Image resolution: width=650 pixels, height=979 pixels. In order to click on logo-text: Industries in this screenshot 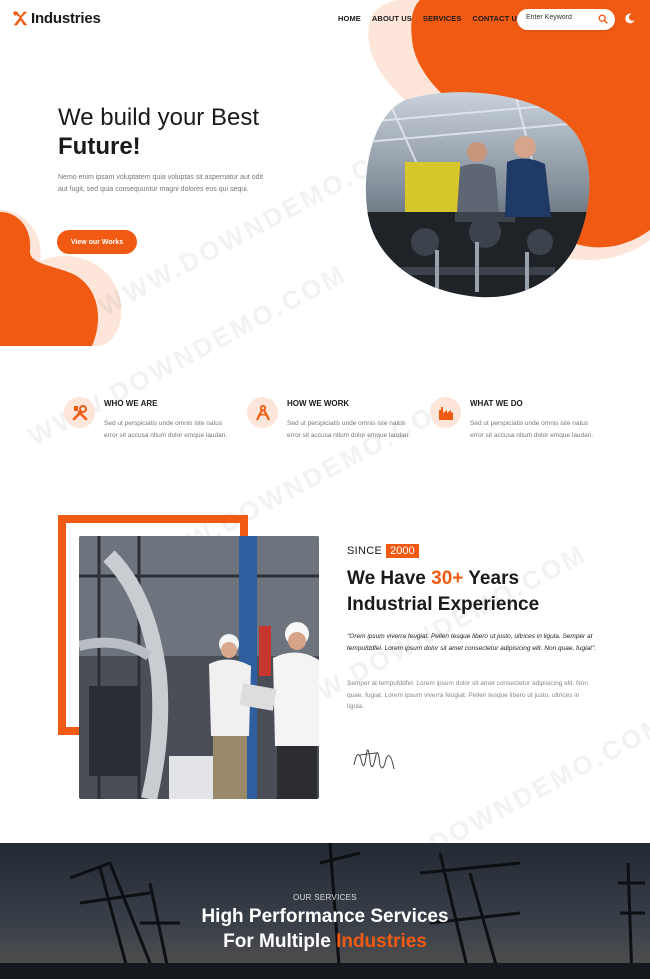, I will do `click(66, 18)`.